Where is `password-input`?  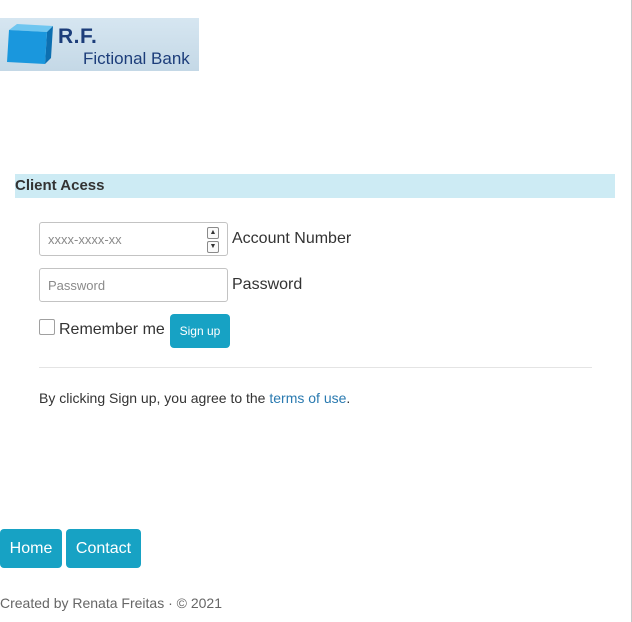
password-input is located at coordinates (123, 285).